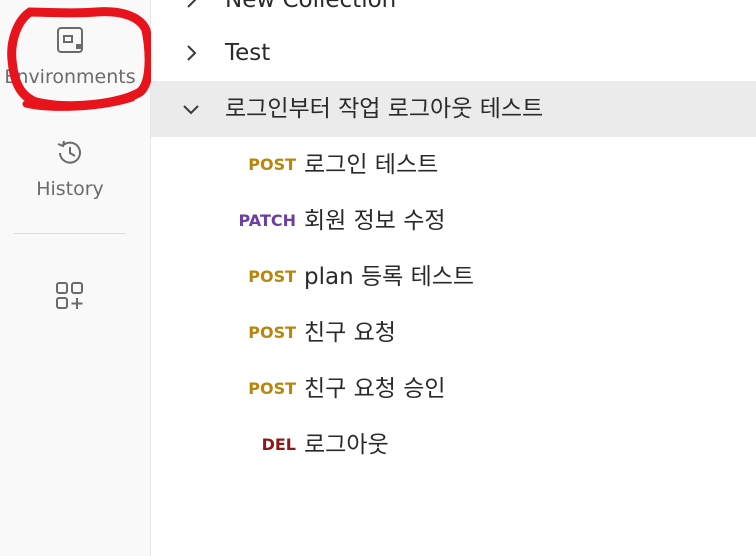 Image resolution: width=756 pixels, height=556 pixels. I want to click on collection-label: Test, so click(248, 53).